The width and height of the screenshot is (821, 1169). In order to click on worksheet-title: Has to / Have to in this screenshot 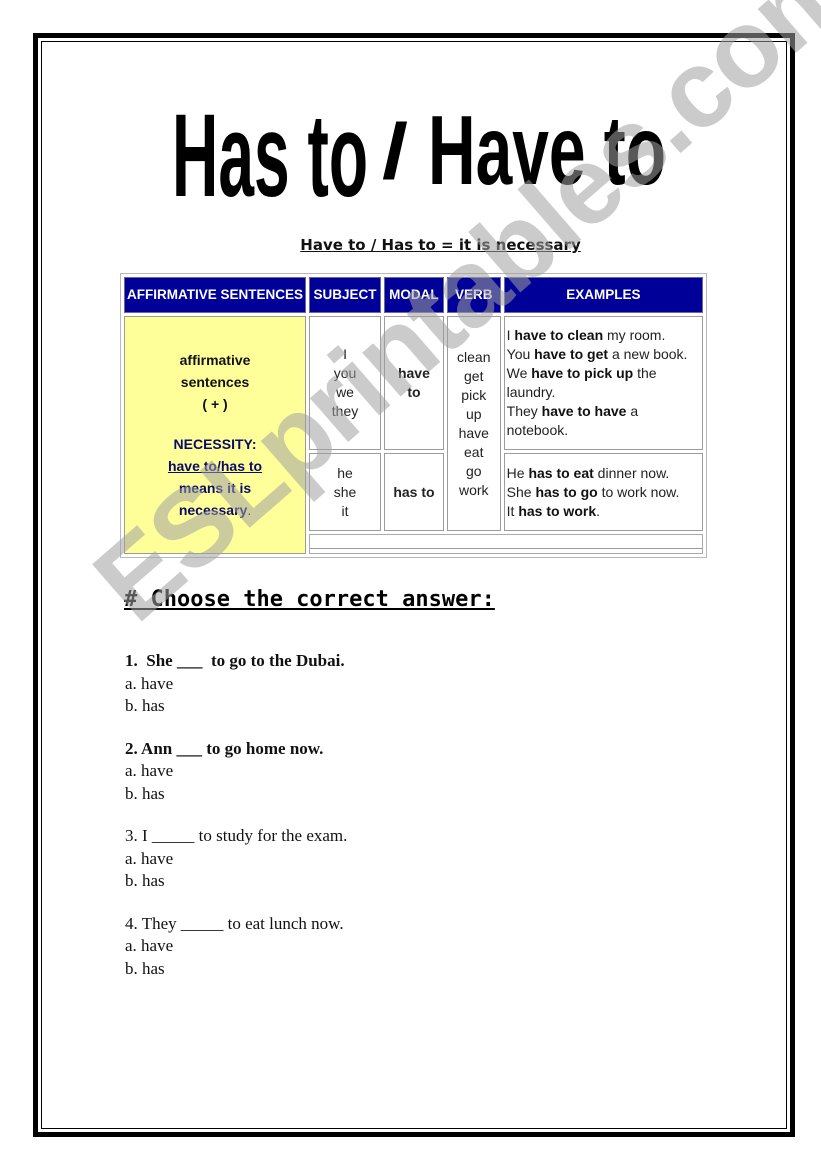, I will do `click(420, 145)`.